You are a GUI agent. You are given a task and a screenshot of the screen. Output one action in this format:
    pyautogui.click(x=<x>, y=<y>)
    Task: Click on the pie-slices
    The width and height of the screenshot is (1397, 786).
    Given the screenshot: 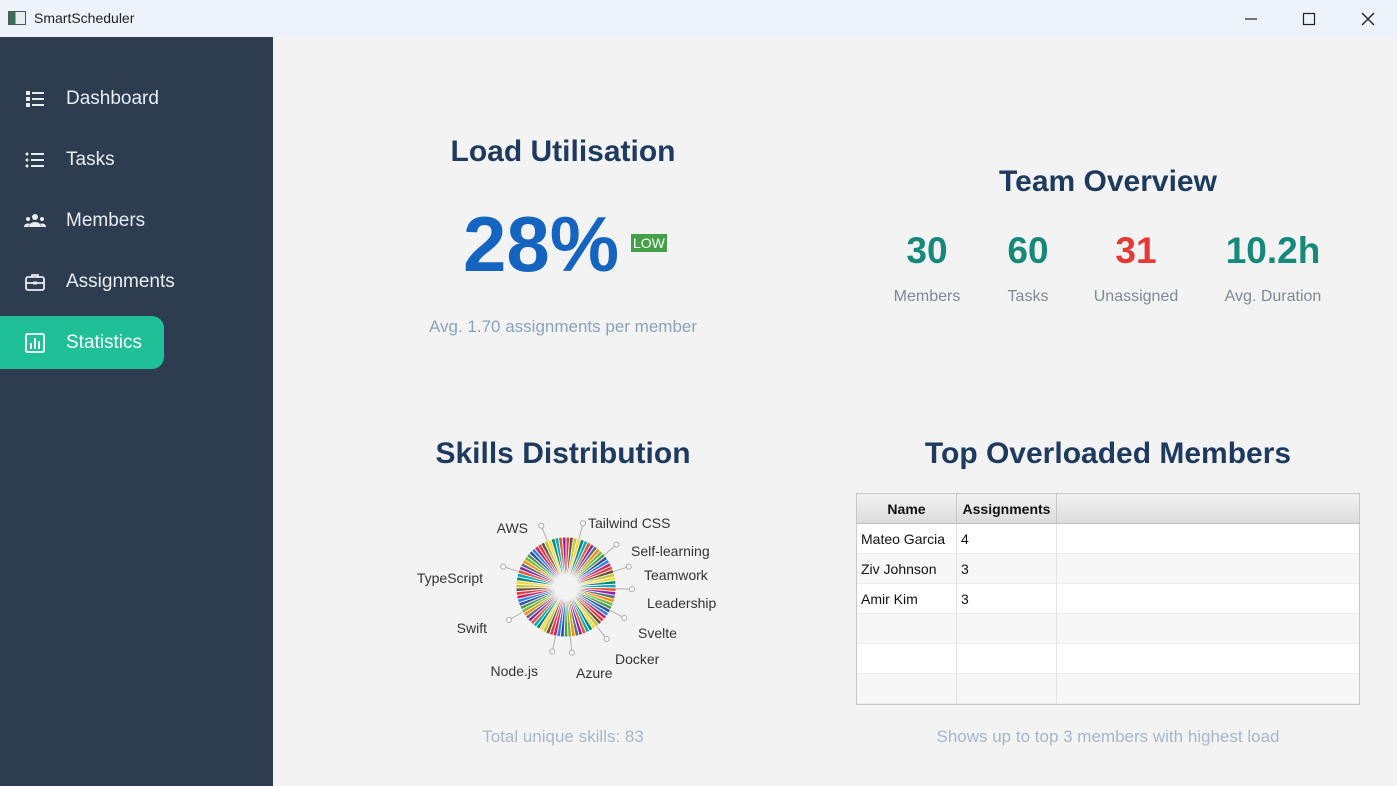 What is the action you would take?
    pyautogui.click(x=566, y=587)
    